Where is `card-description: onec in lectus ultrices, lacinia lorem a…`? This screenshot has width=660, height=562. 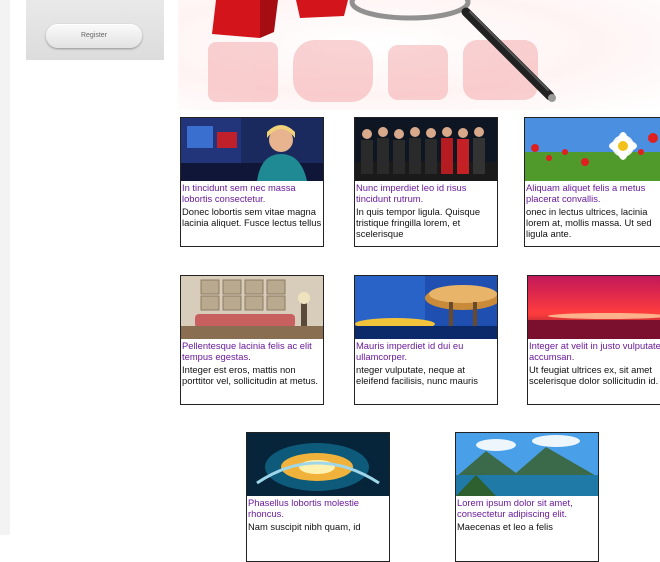 card-description: onec in lectus ultrices, lacinia lorem a… is located at coordinates (589, 222).